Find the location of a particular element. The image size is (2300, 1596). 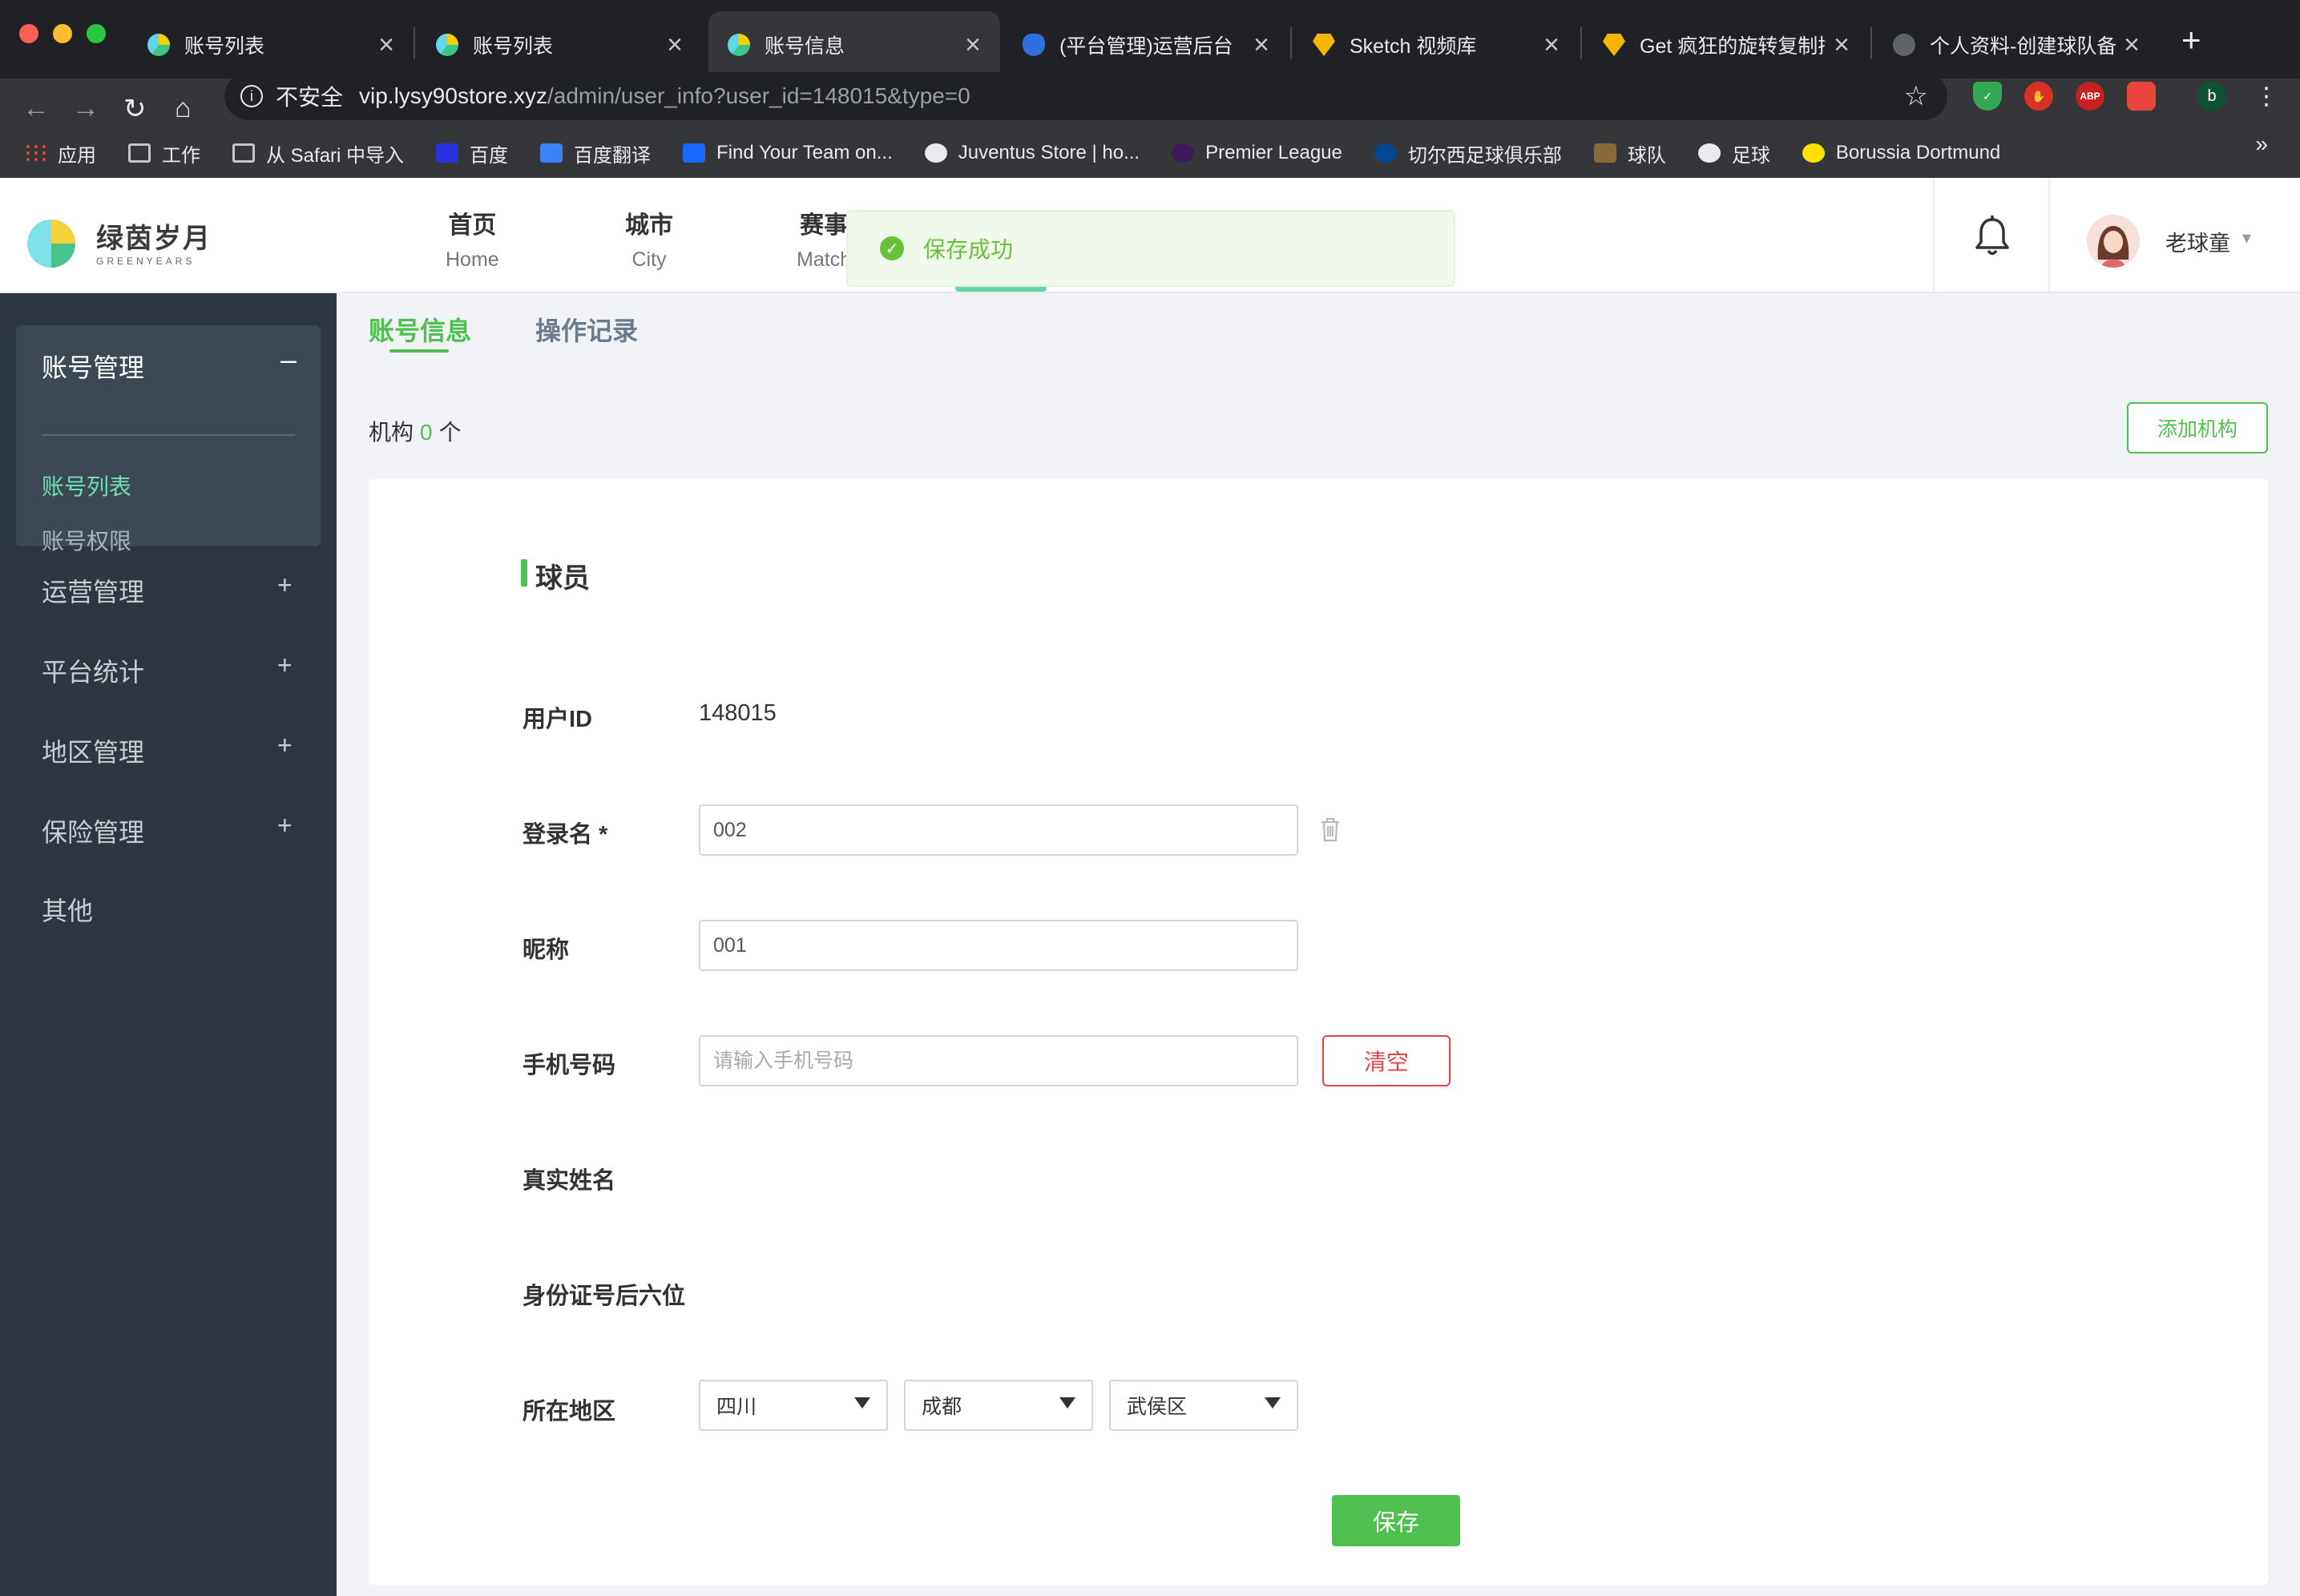

bookmark-item: 百度 is located at coordinates (472, 153).